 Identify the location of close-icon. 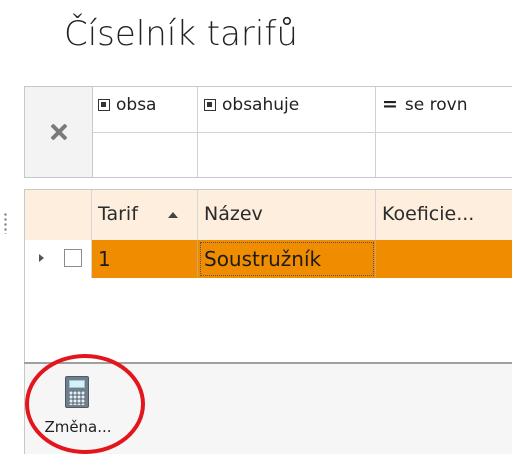
(59, 132).